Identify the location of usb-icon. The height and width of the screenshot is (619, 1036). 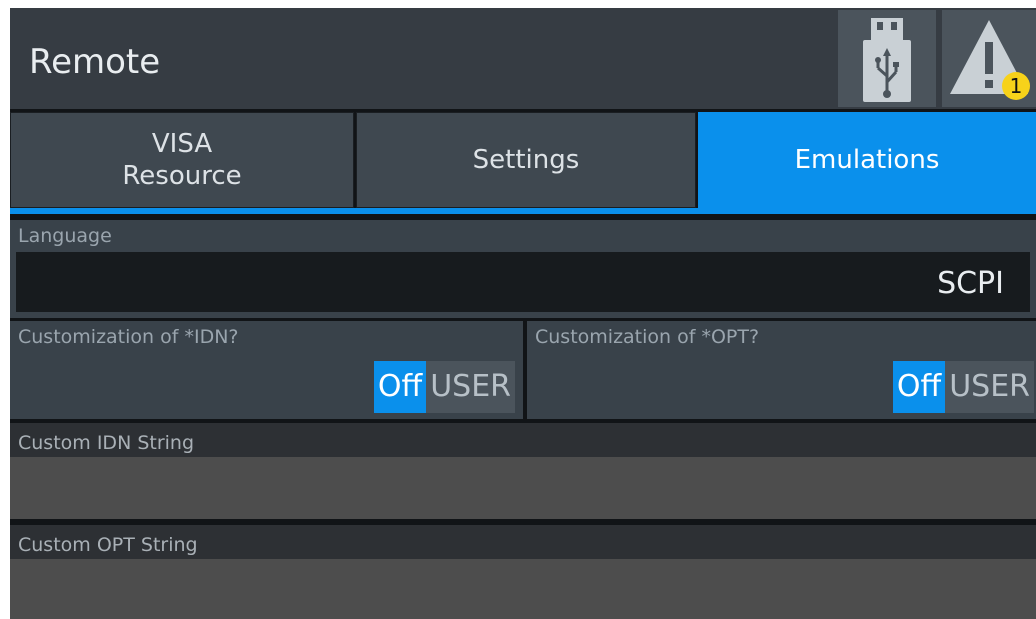
(887, 60).